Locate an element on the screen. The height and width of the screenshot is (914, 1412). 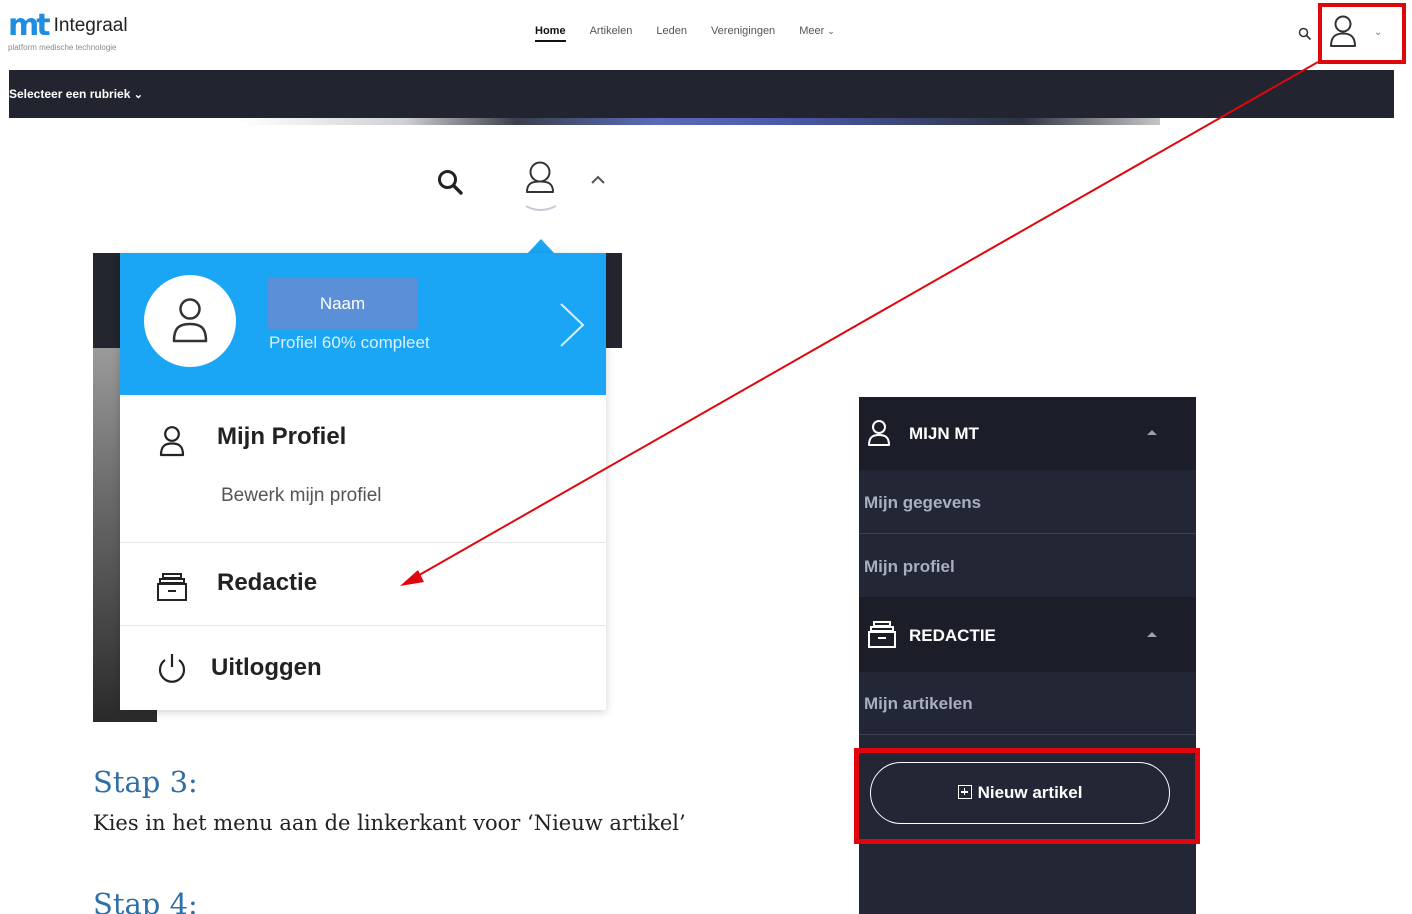
step-3-title: Stap 3: is located at coordinates (145, 782).